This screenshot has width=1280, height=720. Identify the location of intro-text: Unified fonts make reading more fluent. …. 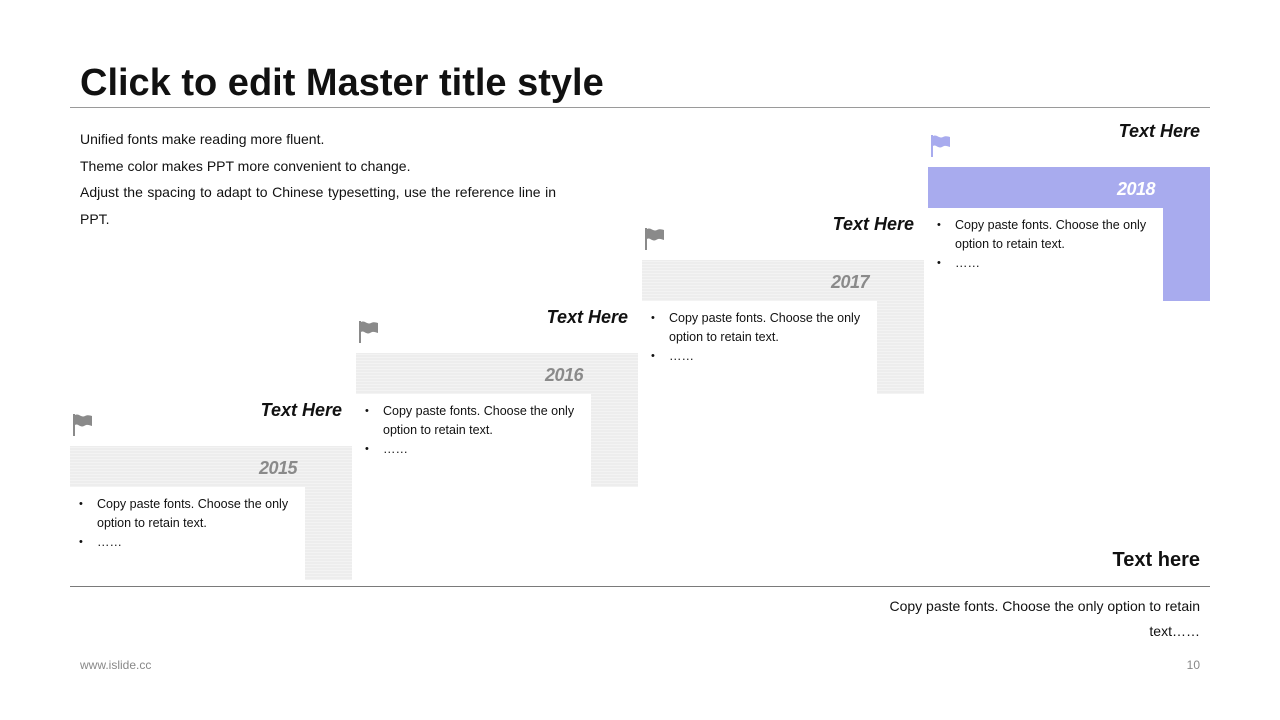
(318, 179).